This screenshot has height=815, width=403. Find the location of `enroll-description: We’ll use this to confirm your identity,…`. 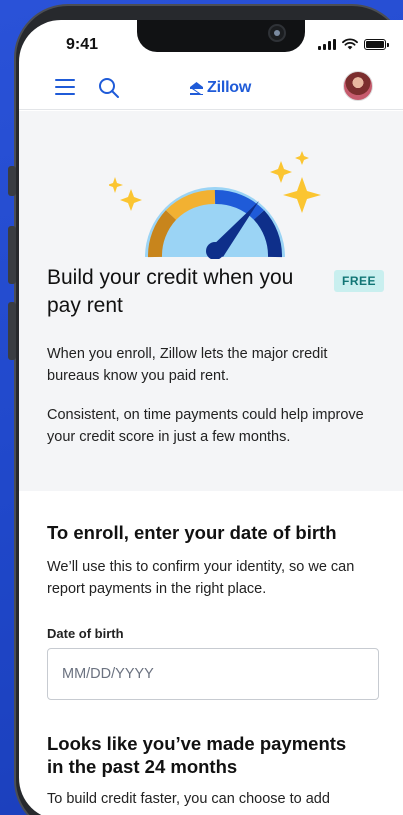

enroll-description: We’ll use this to confirm your identity,… is located at coordinates (201, 578).